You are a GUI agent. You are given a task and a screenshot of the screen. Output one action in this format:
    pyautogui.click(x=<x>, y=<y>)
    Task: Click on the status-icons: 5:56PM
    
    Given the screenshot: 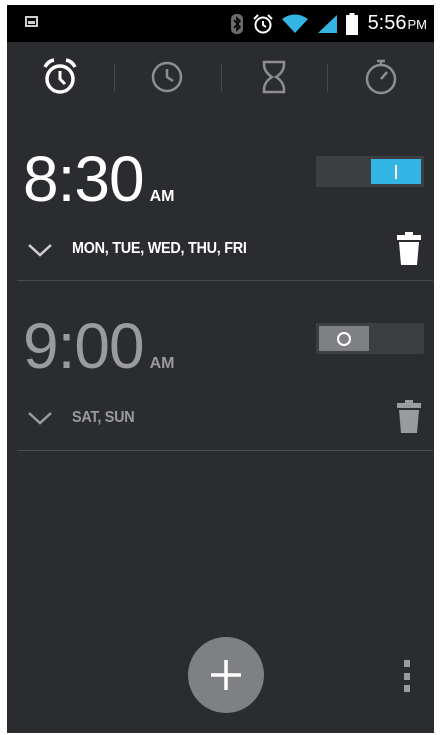 What is the action you would take?
    pyautogui.click(x=328, y=23)
    